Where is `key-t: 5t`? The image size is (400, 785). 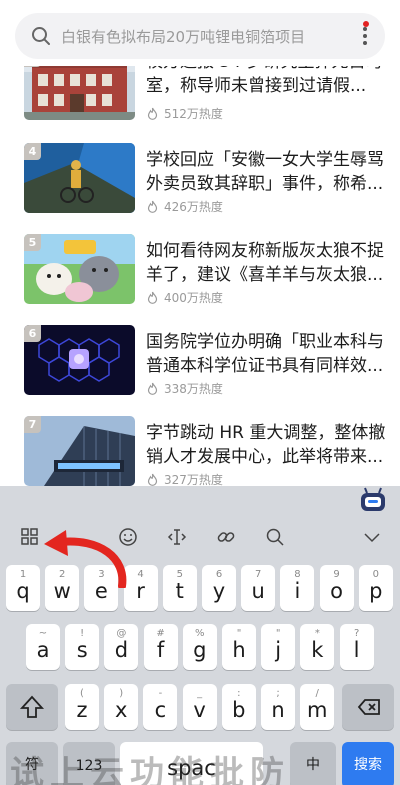 key-t: 5t is located at coordinates (179, 588).